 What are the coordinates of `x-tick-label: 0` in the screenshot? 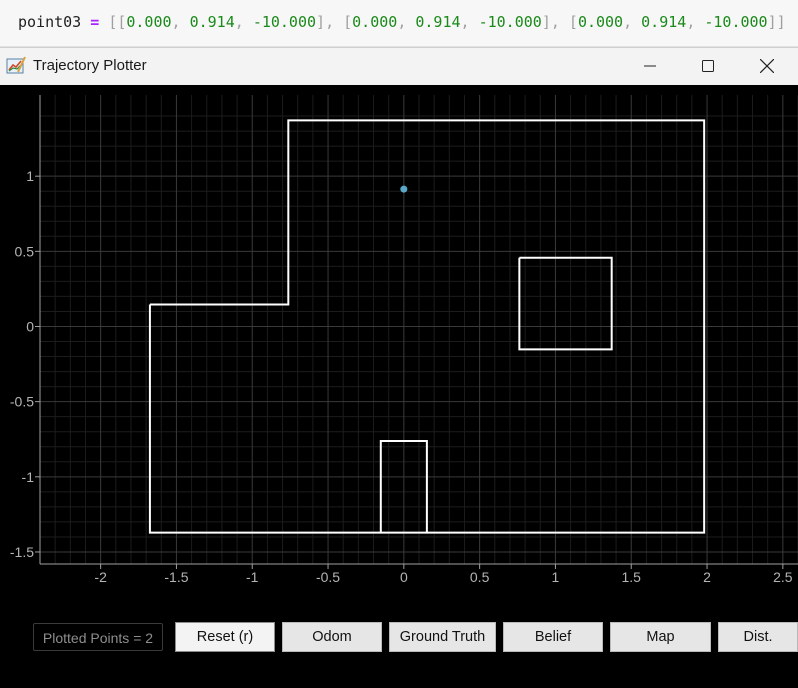 It's located at (404, 577).